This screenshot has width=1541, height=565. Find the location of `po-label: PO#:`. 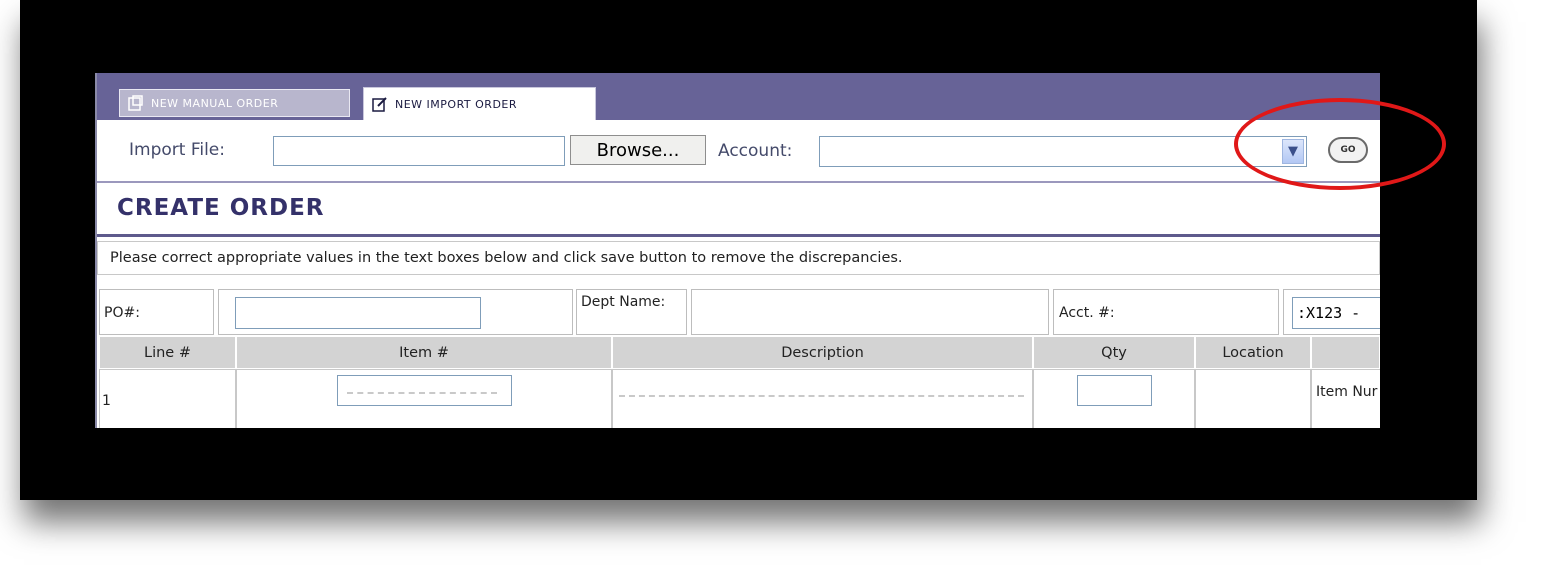

po-label: PO#: is located at coordinates (156, 312).